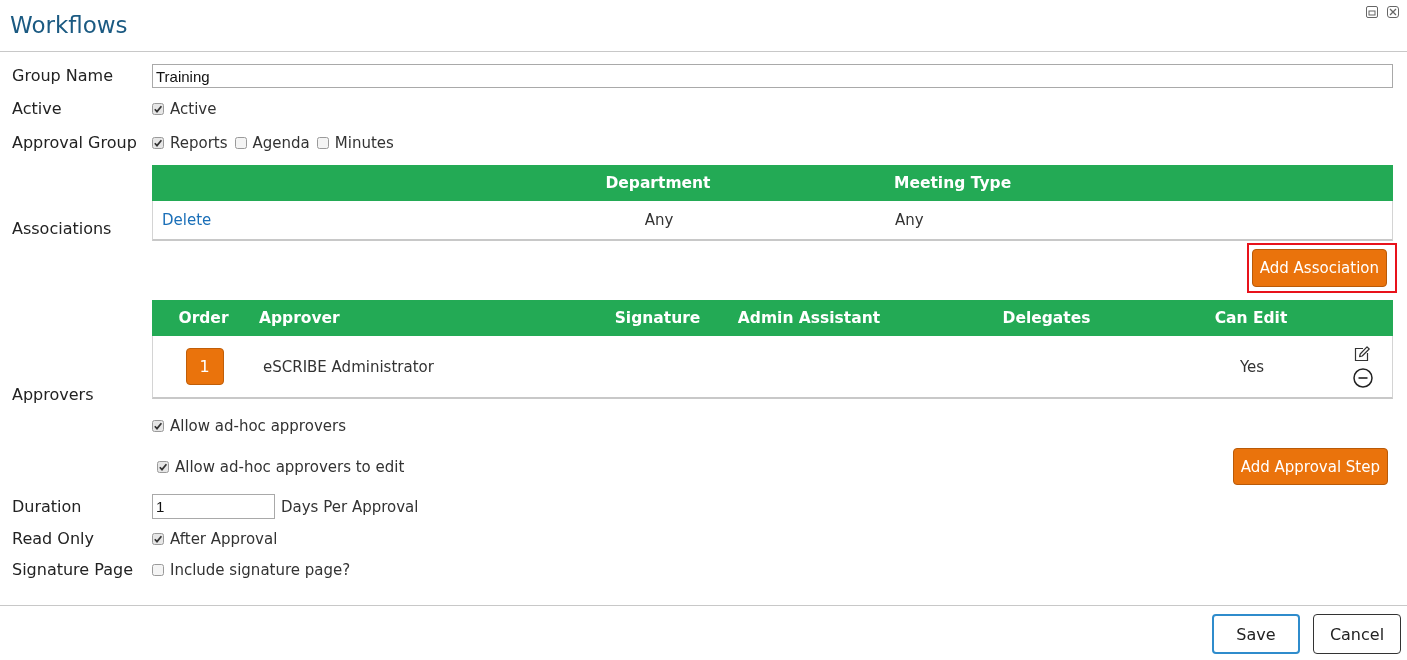 This screenshot has width=1407, height=660. What do you see at coordinates (1251, 318) in the screenshot?
I see `column-header: Can Edit` at bounding box center [1251, 318].